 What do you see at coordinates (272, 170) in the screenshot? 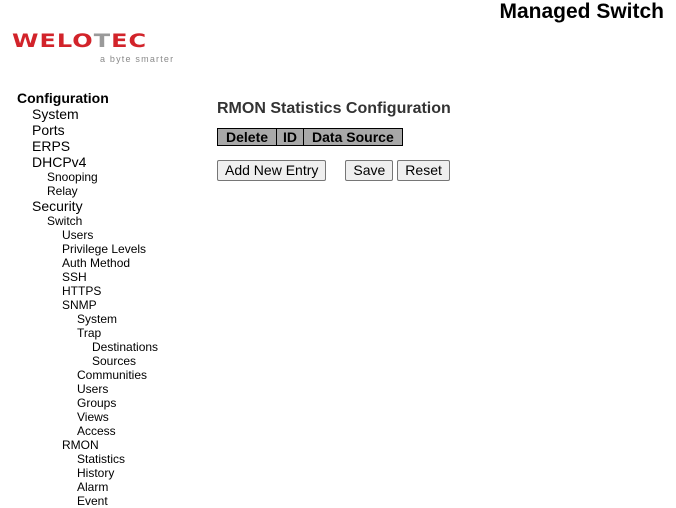
I see `add-new-entry-button: Add New Entry` at bounding box center [272, 170].